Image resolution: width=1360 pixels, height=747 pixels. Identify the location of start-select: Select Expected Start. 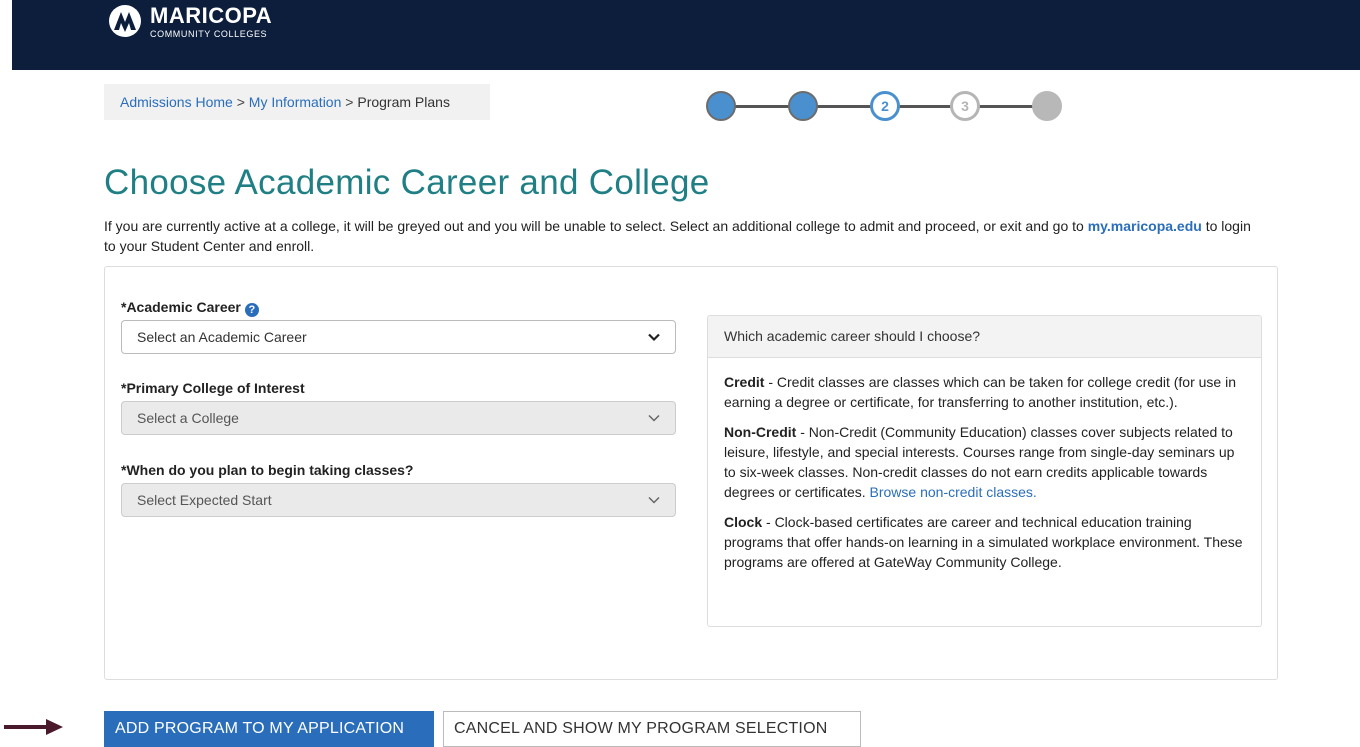
(398, 500).